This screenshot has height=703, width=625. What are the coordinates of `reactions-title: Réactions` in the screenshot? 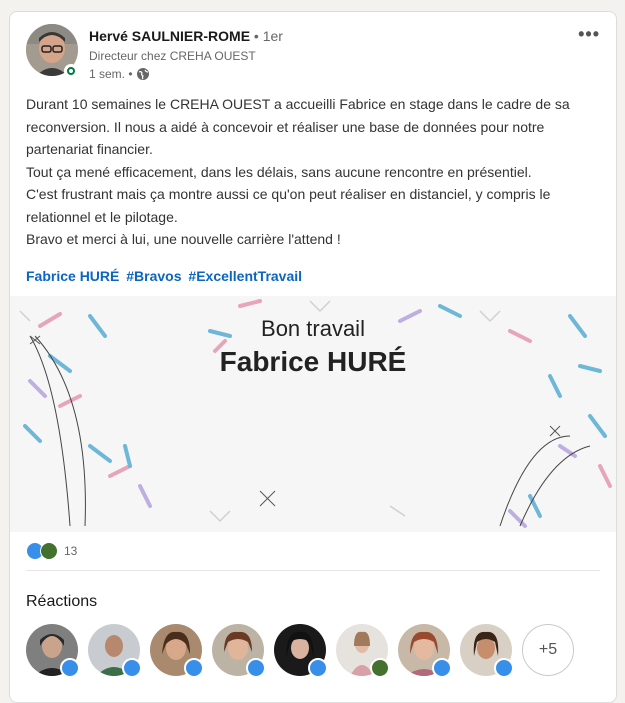 It's located at (62, 601).